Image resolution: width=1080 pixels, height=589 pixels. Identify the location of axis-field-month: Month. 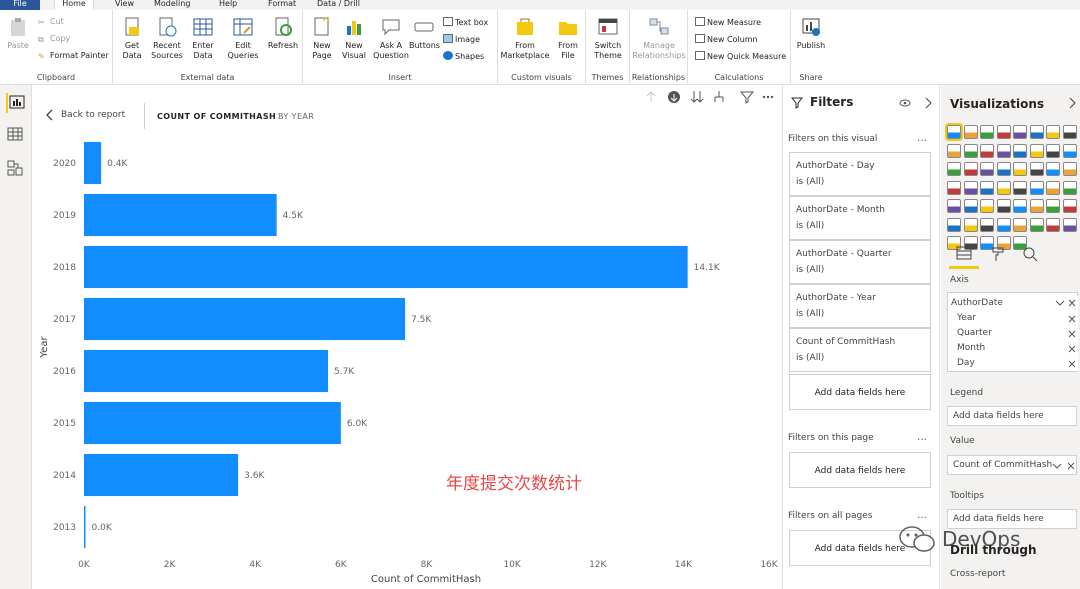
(1013, 348).